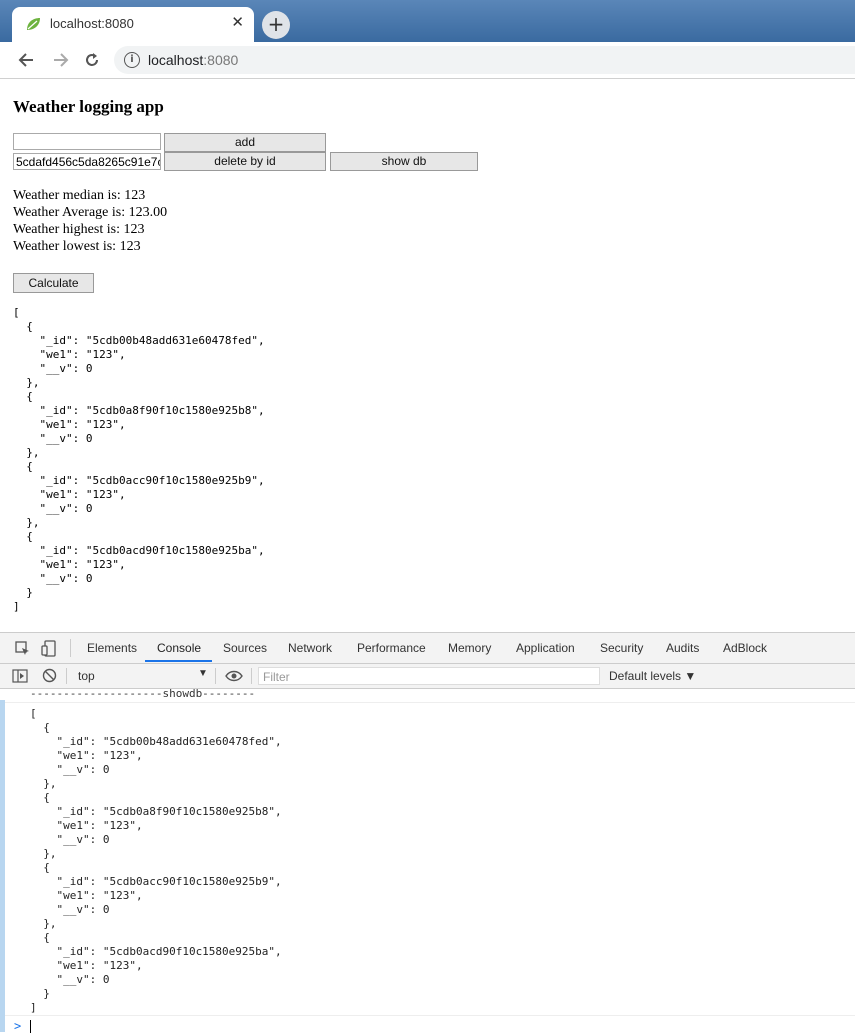 This screenshot has height=1033, width=855. I want to click on average-text: Weather Average is: 123.00, so click(90, 212).